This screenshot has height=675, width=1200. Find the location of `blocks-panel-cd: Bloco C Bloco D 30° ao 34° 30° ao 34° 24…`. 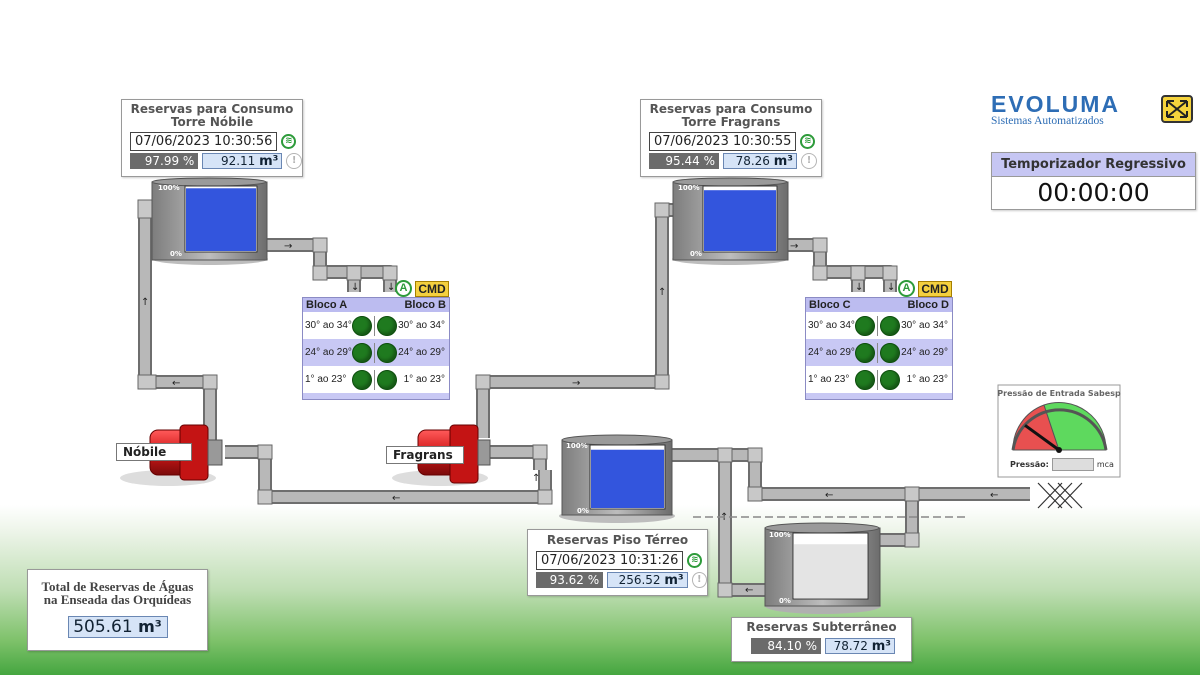

blocks-panel-cd: Bloco C Bloco D 30° ao 34° 30° ao 34° 24… is located at coordinates (879, 348).